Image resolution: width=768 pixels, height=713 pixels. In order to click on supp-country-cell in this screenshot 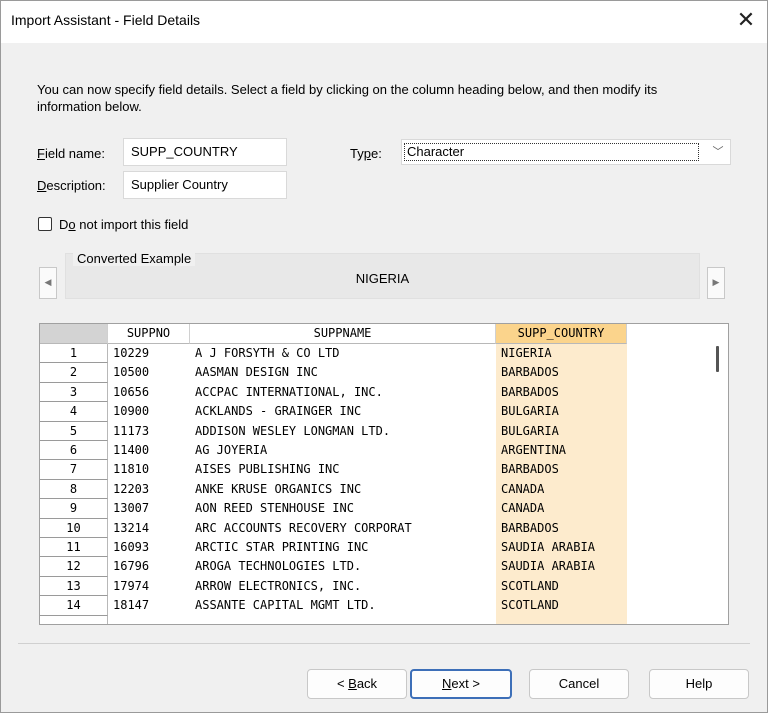, I will do `click(561, 619)`.